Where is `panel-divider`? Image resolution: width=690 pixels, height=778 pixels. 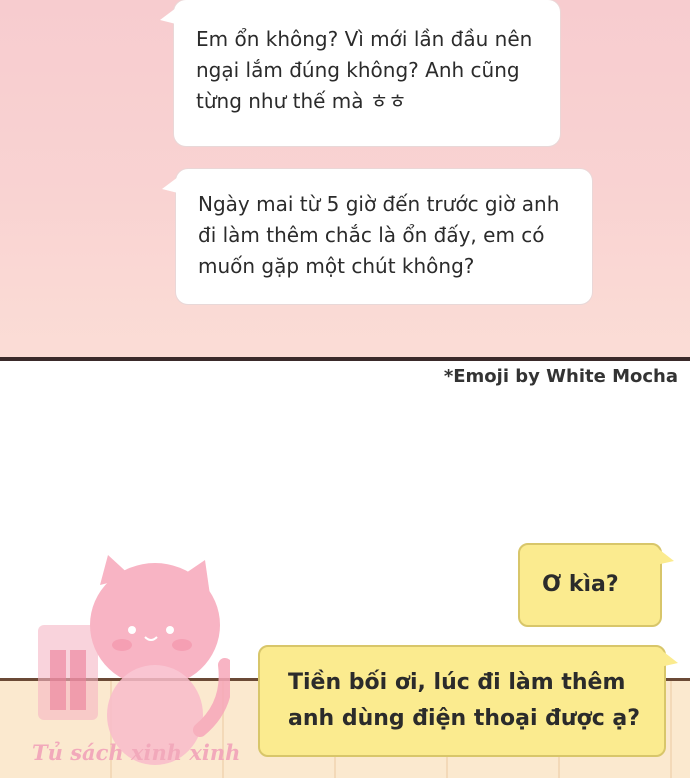 panel-divider is located at coordinates (345, 359).